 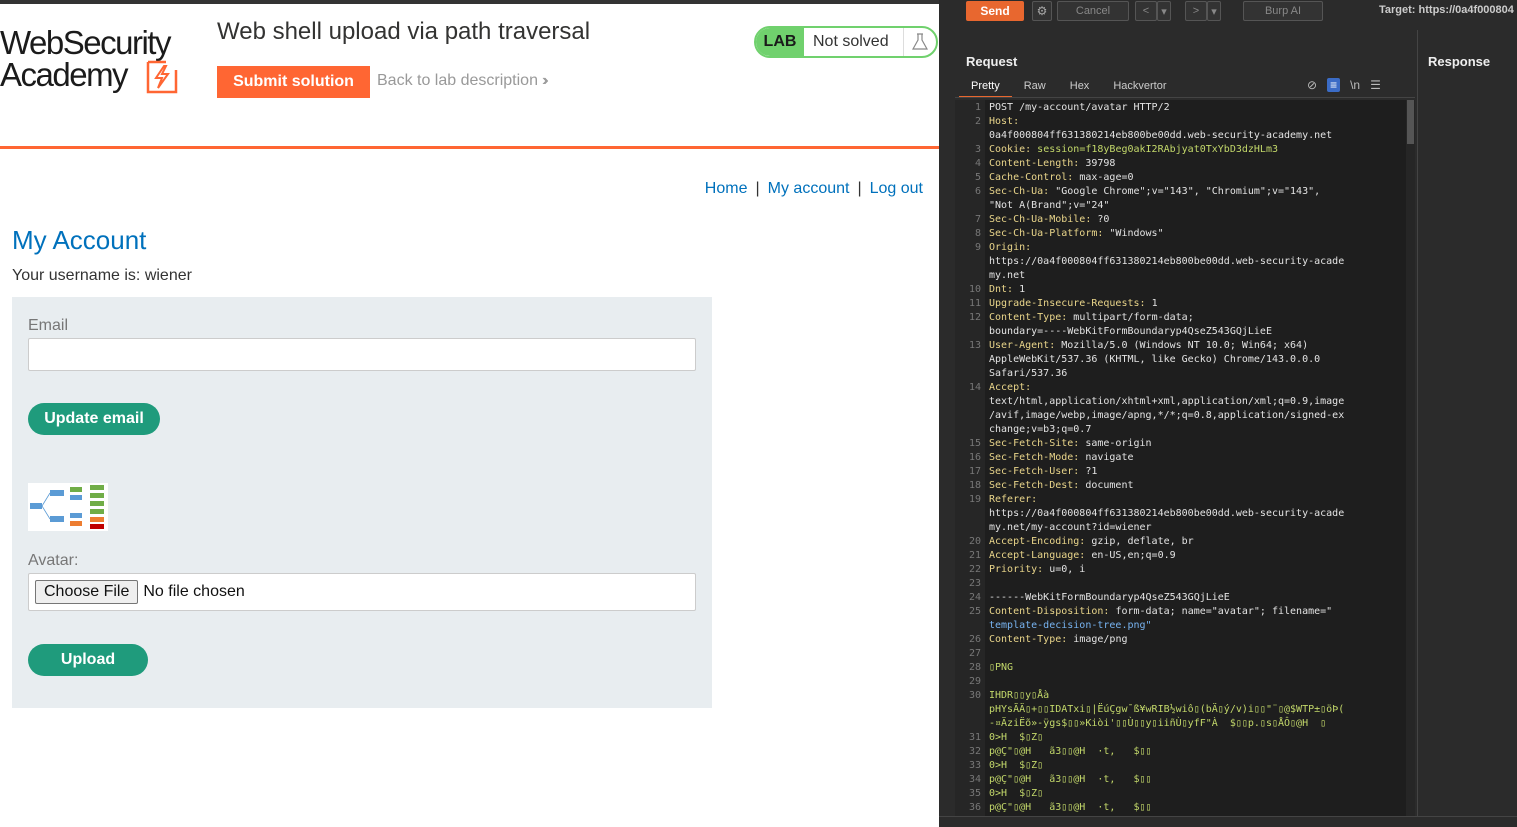 What do you see at coordinates (462, 81) in the screenshot?
I see `back-to-lab-link: Back to lab description ››` at bounding box center [462, 81].